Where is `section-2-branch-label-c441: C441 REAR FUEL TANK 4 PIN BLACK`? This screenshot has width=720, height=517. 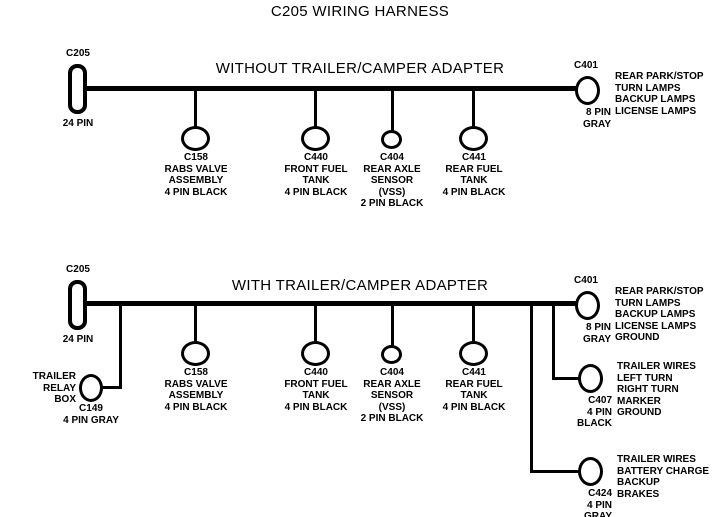
section-2-branch-label-c441: C441 REAR FUEL TANK 4 PIN BLACK is located at coordinates (474, 390).